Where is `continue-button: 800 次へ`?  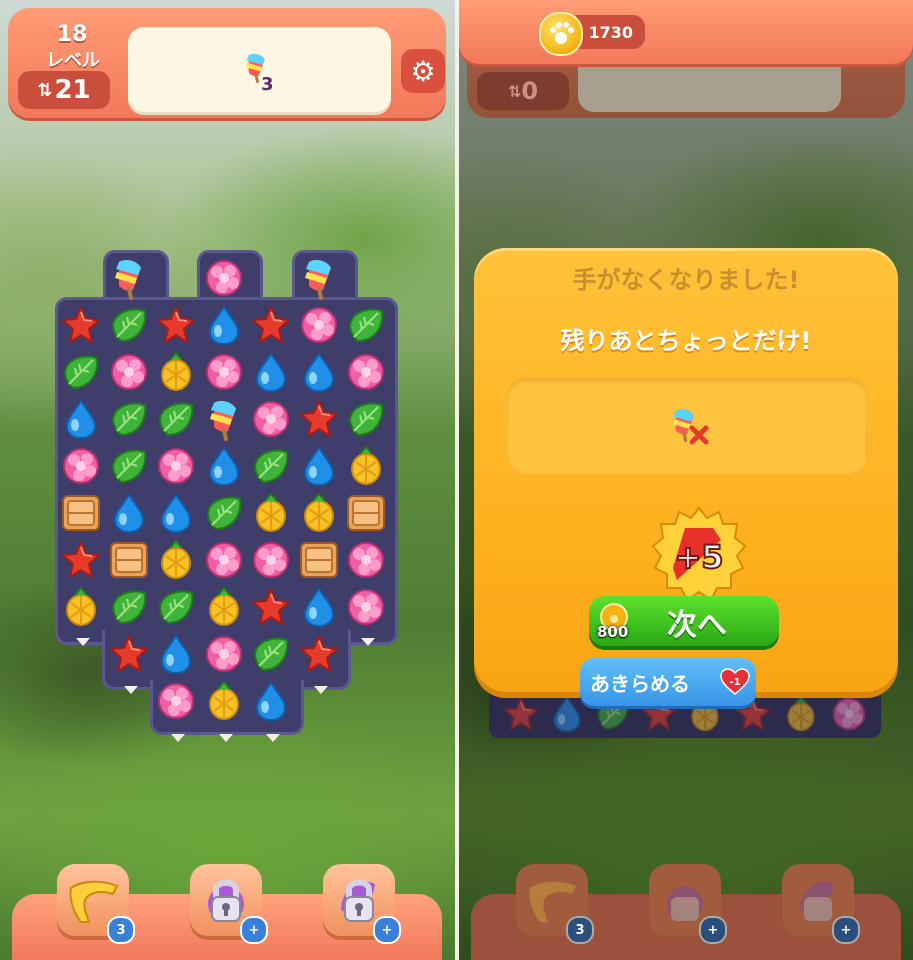
continue-button: 800 次へ is located at coordinates (684, 621).